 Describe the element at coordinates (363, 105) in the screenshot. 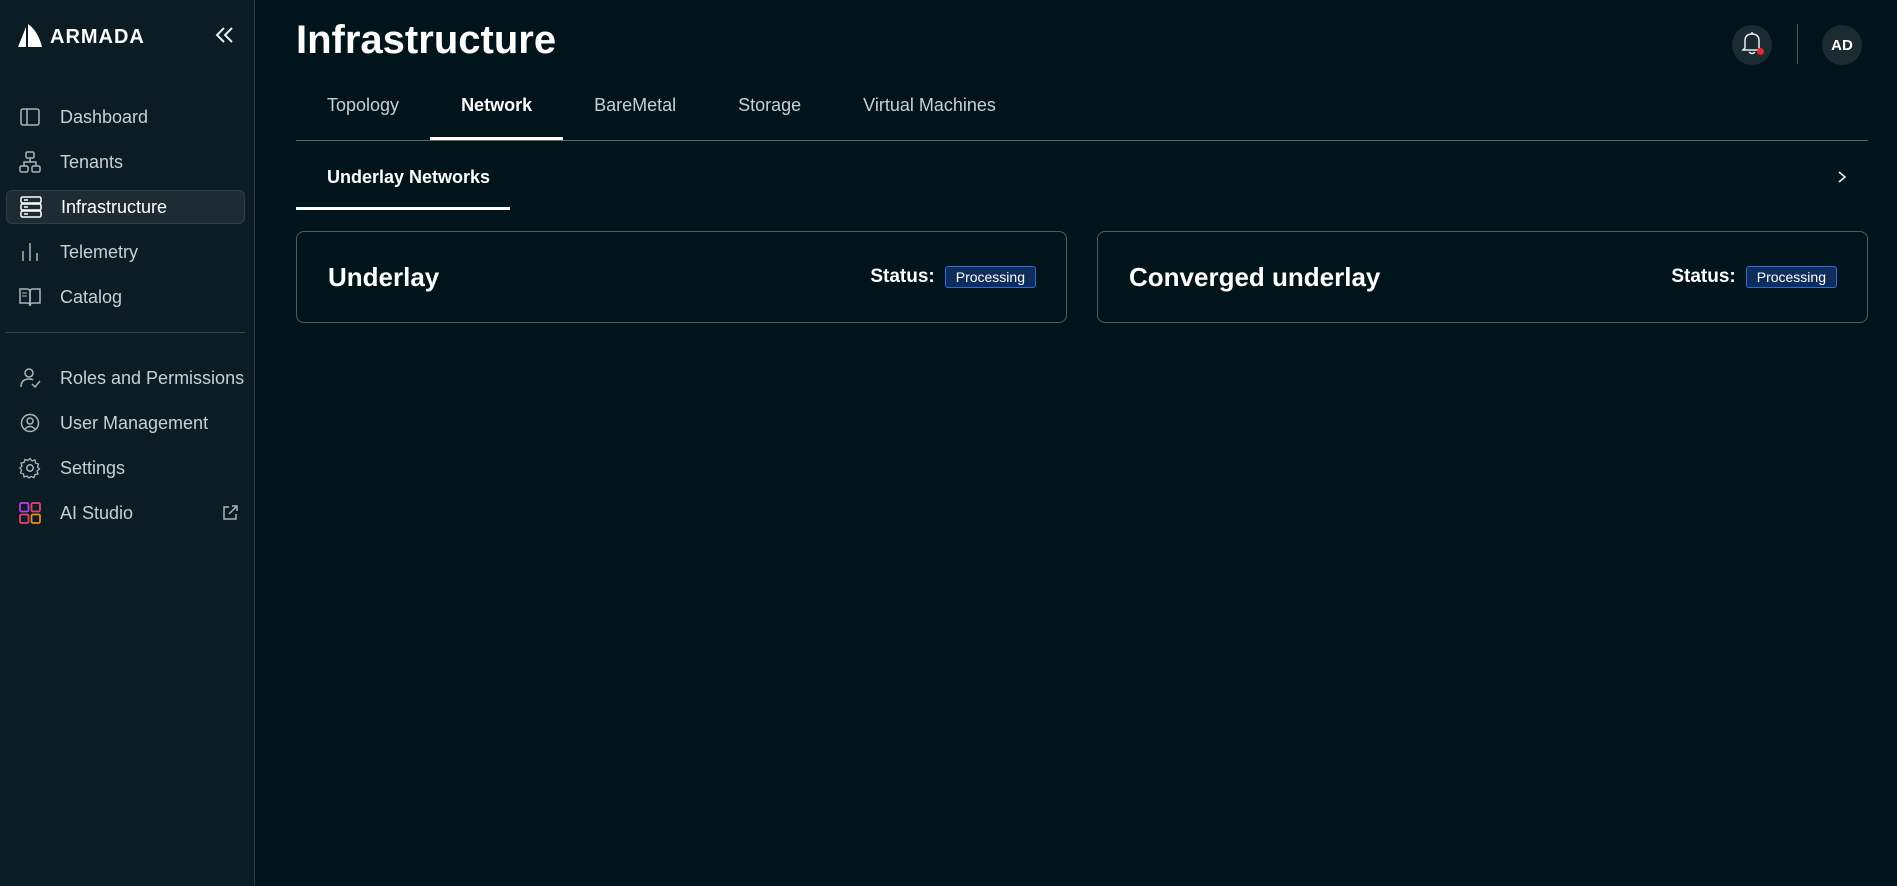

I see `tab-topology: Topology` at that location.